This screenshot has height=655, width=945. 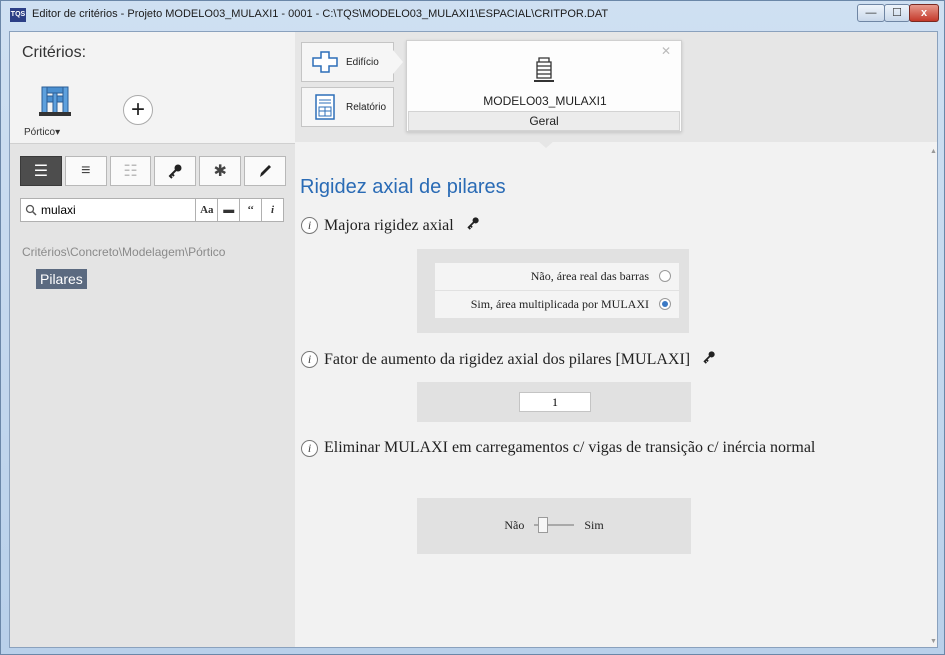 What do you see at coordinates (123, 252) in the screenshot?
I see `breadcrumb: Critérios\Concreto\Modelagem\Pórtico` at bounding box center [123, 252].